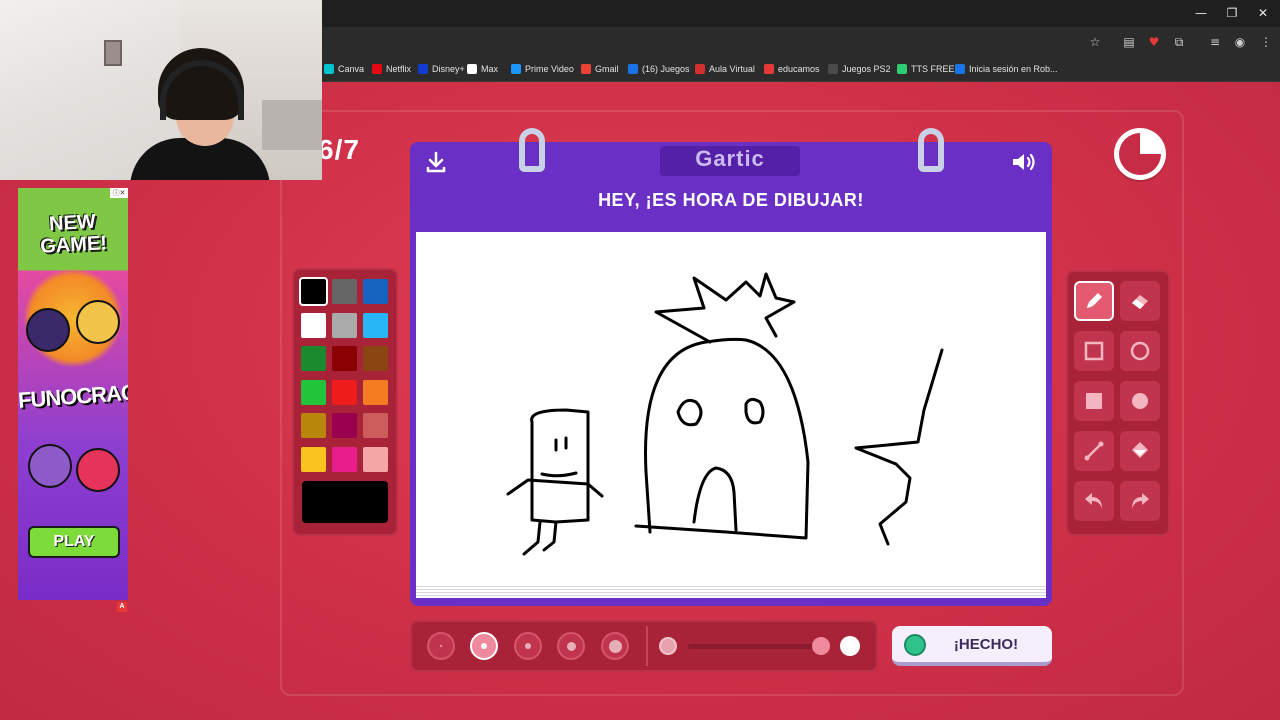  What do you see at coordinates (1094, 451) in the screenshot?
I see `line-tool` at bounding box center [1094, 451].